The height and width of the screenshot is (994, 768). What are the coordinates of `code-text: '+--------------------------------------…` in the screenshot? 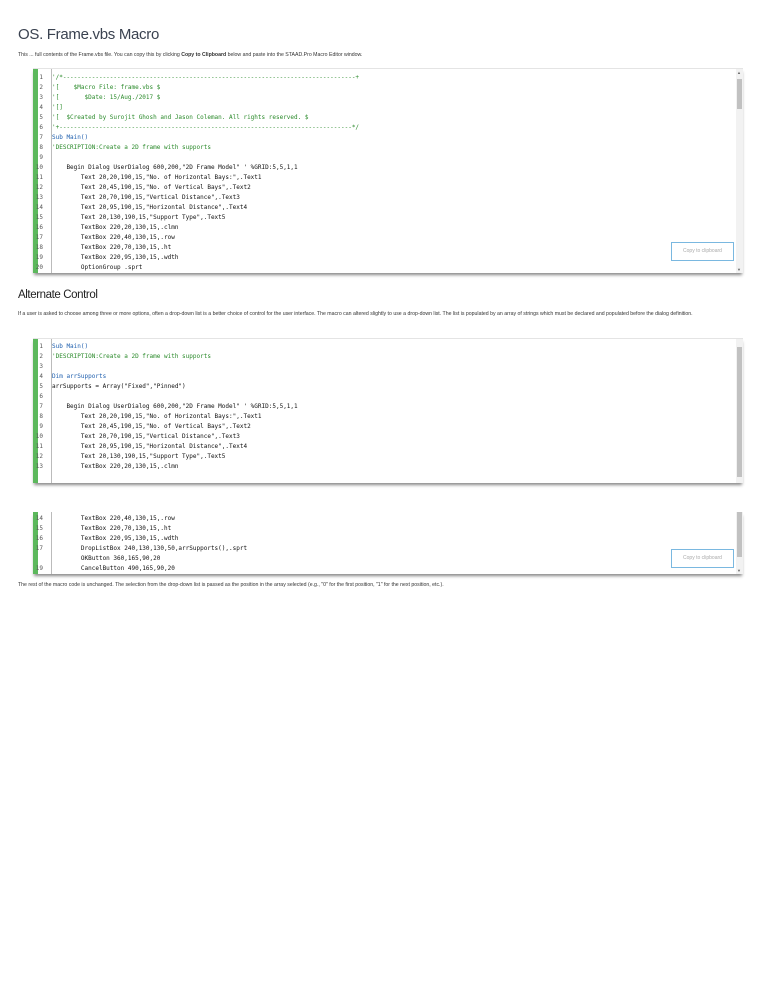 It's located at (206, 127).